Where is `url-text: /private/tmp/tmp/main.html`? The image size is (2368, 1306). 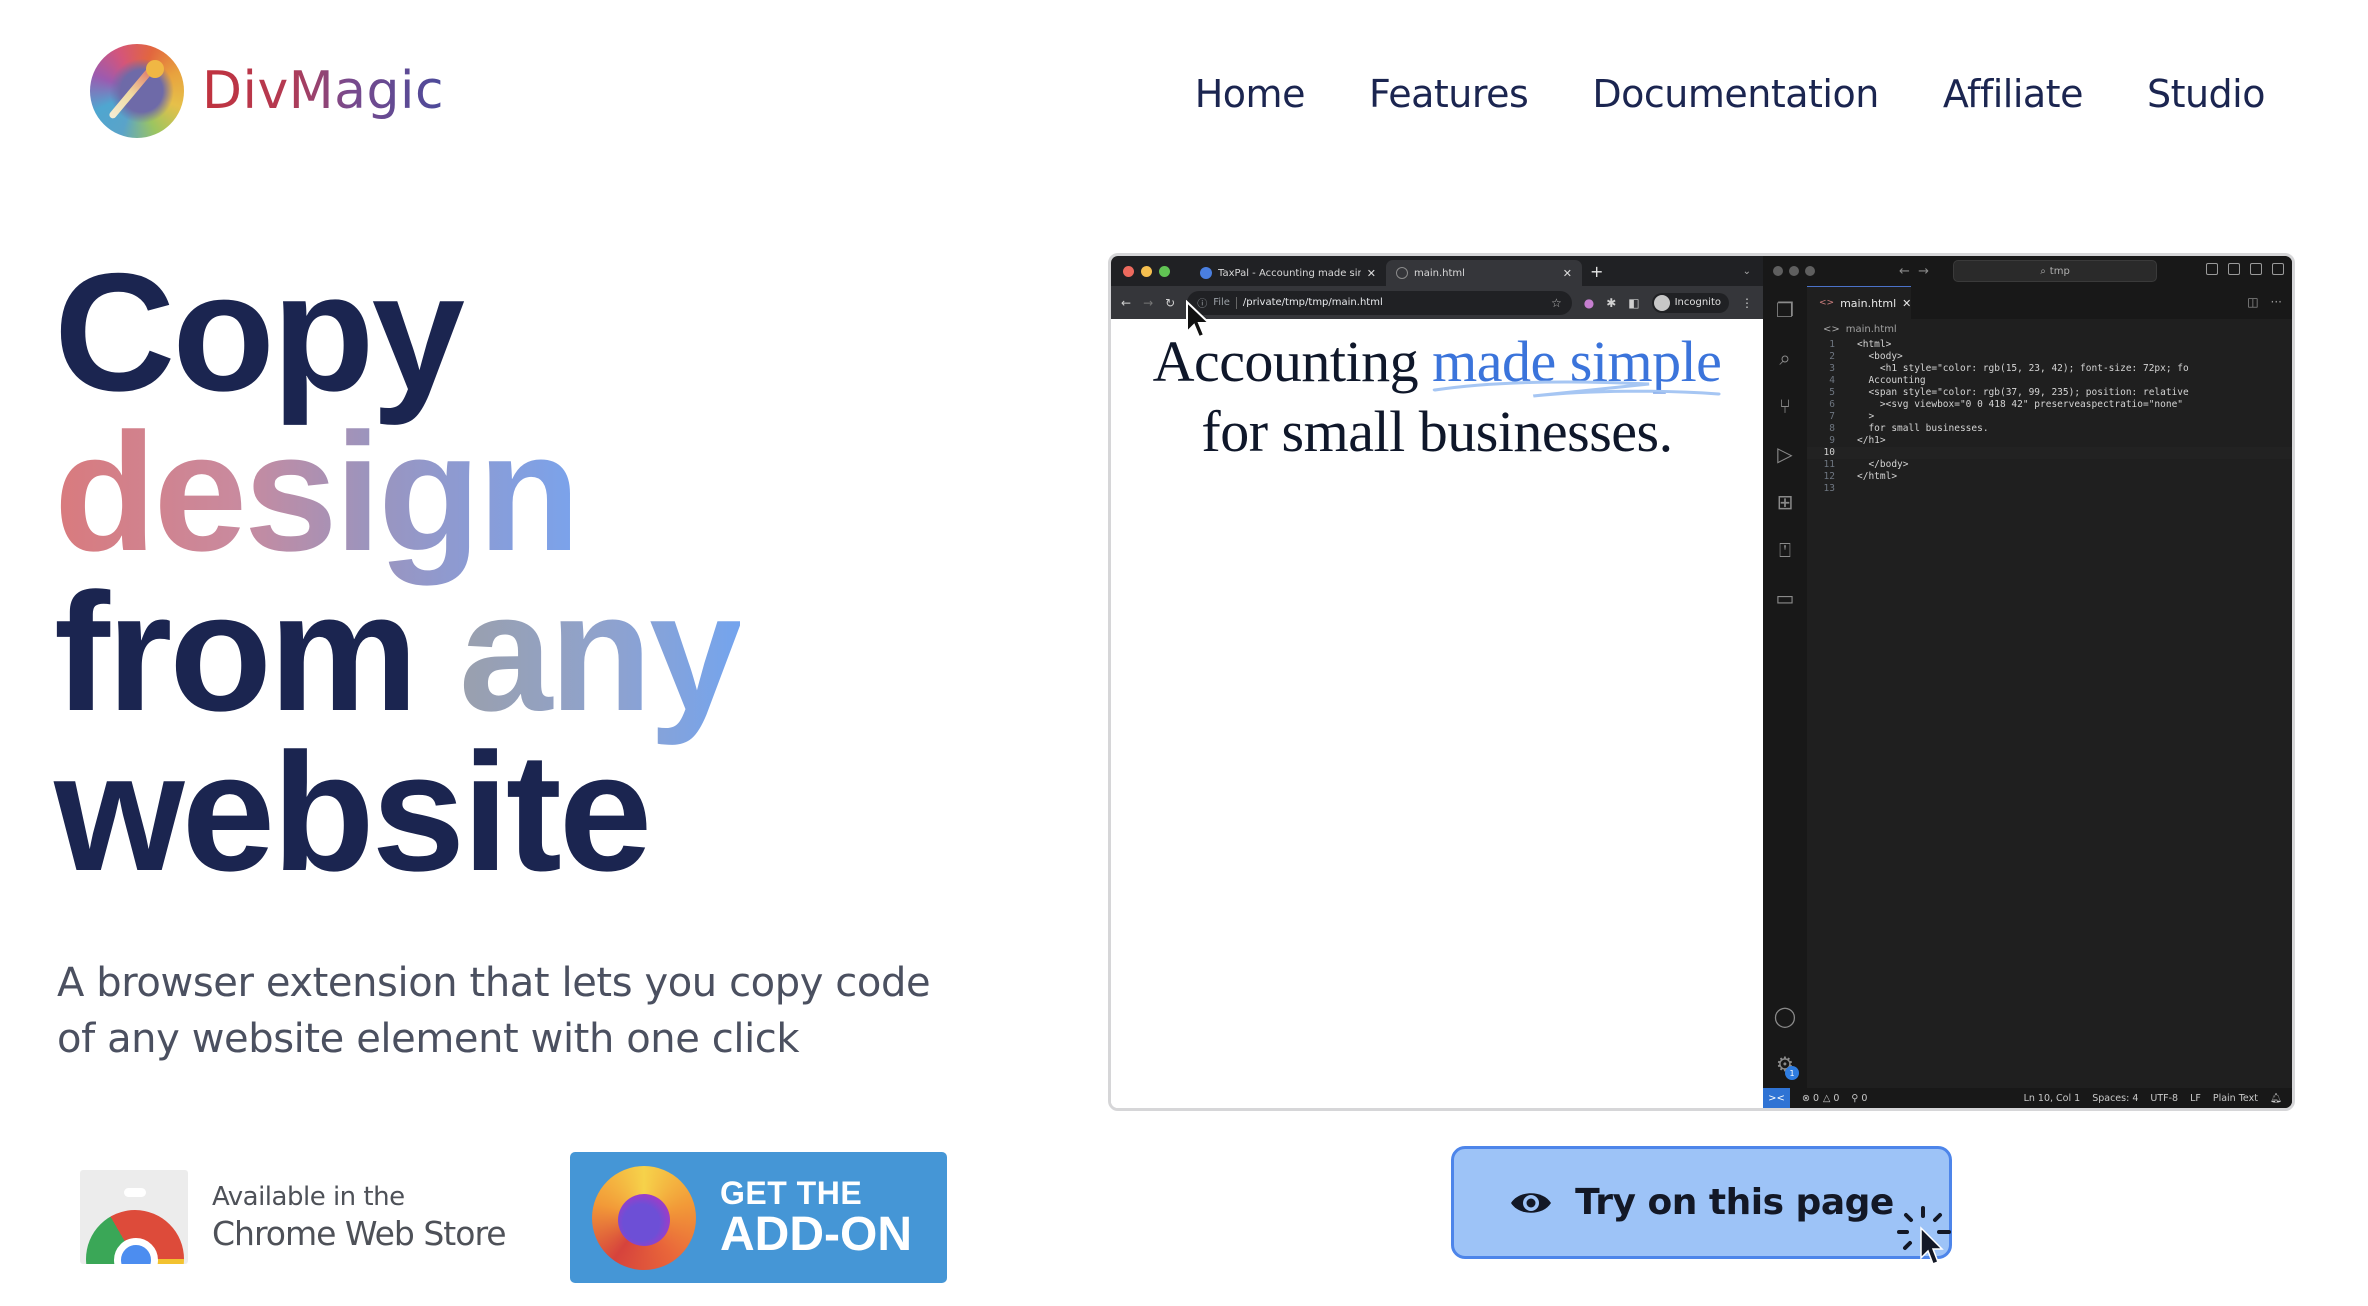 url-text: /private/tmp/tmp/main.html is located at coordinates (1312, 302).